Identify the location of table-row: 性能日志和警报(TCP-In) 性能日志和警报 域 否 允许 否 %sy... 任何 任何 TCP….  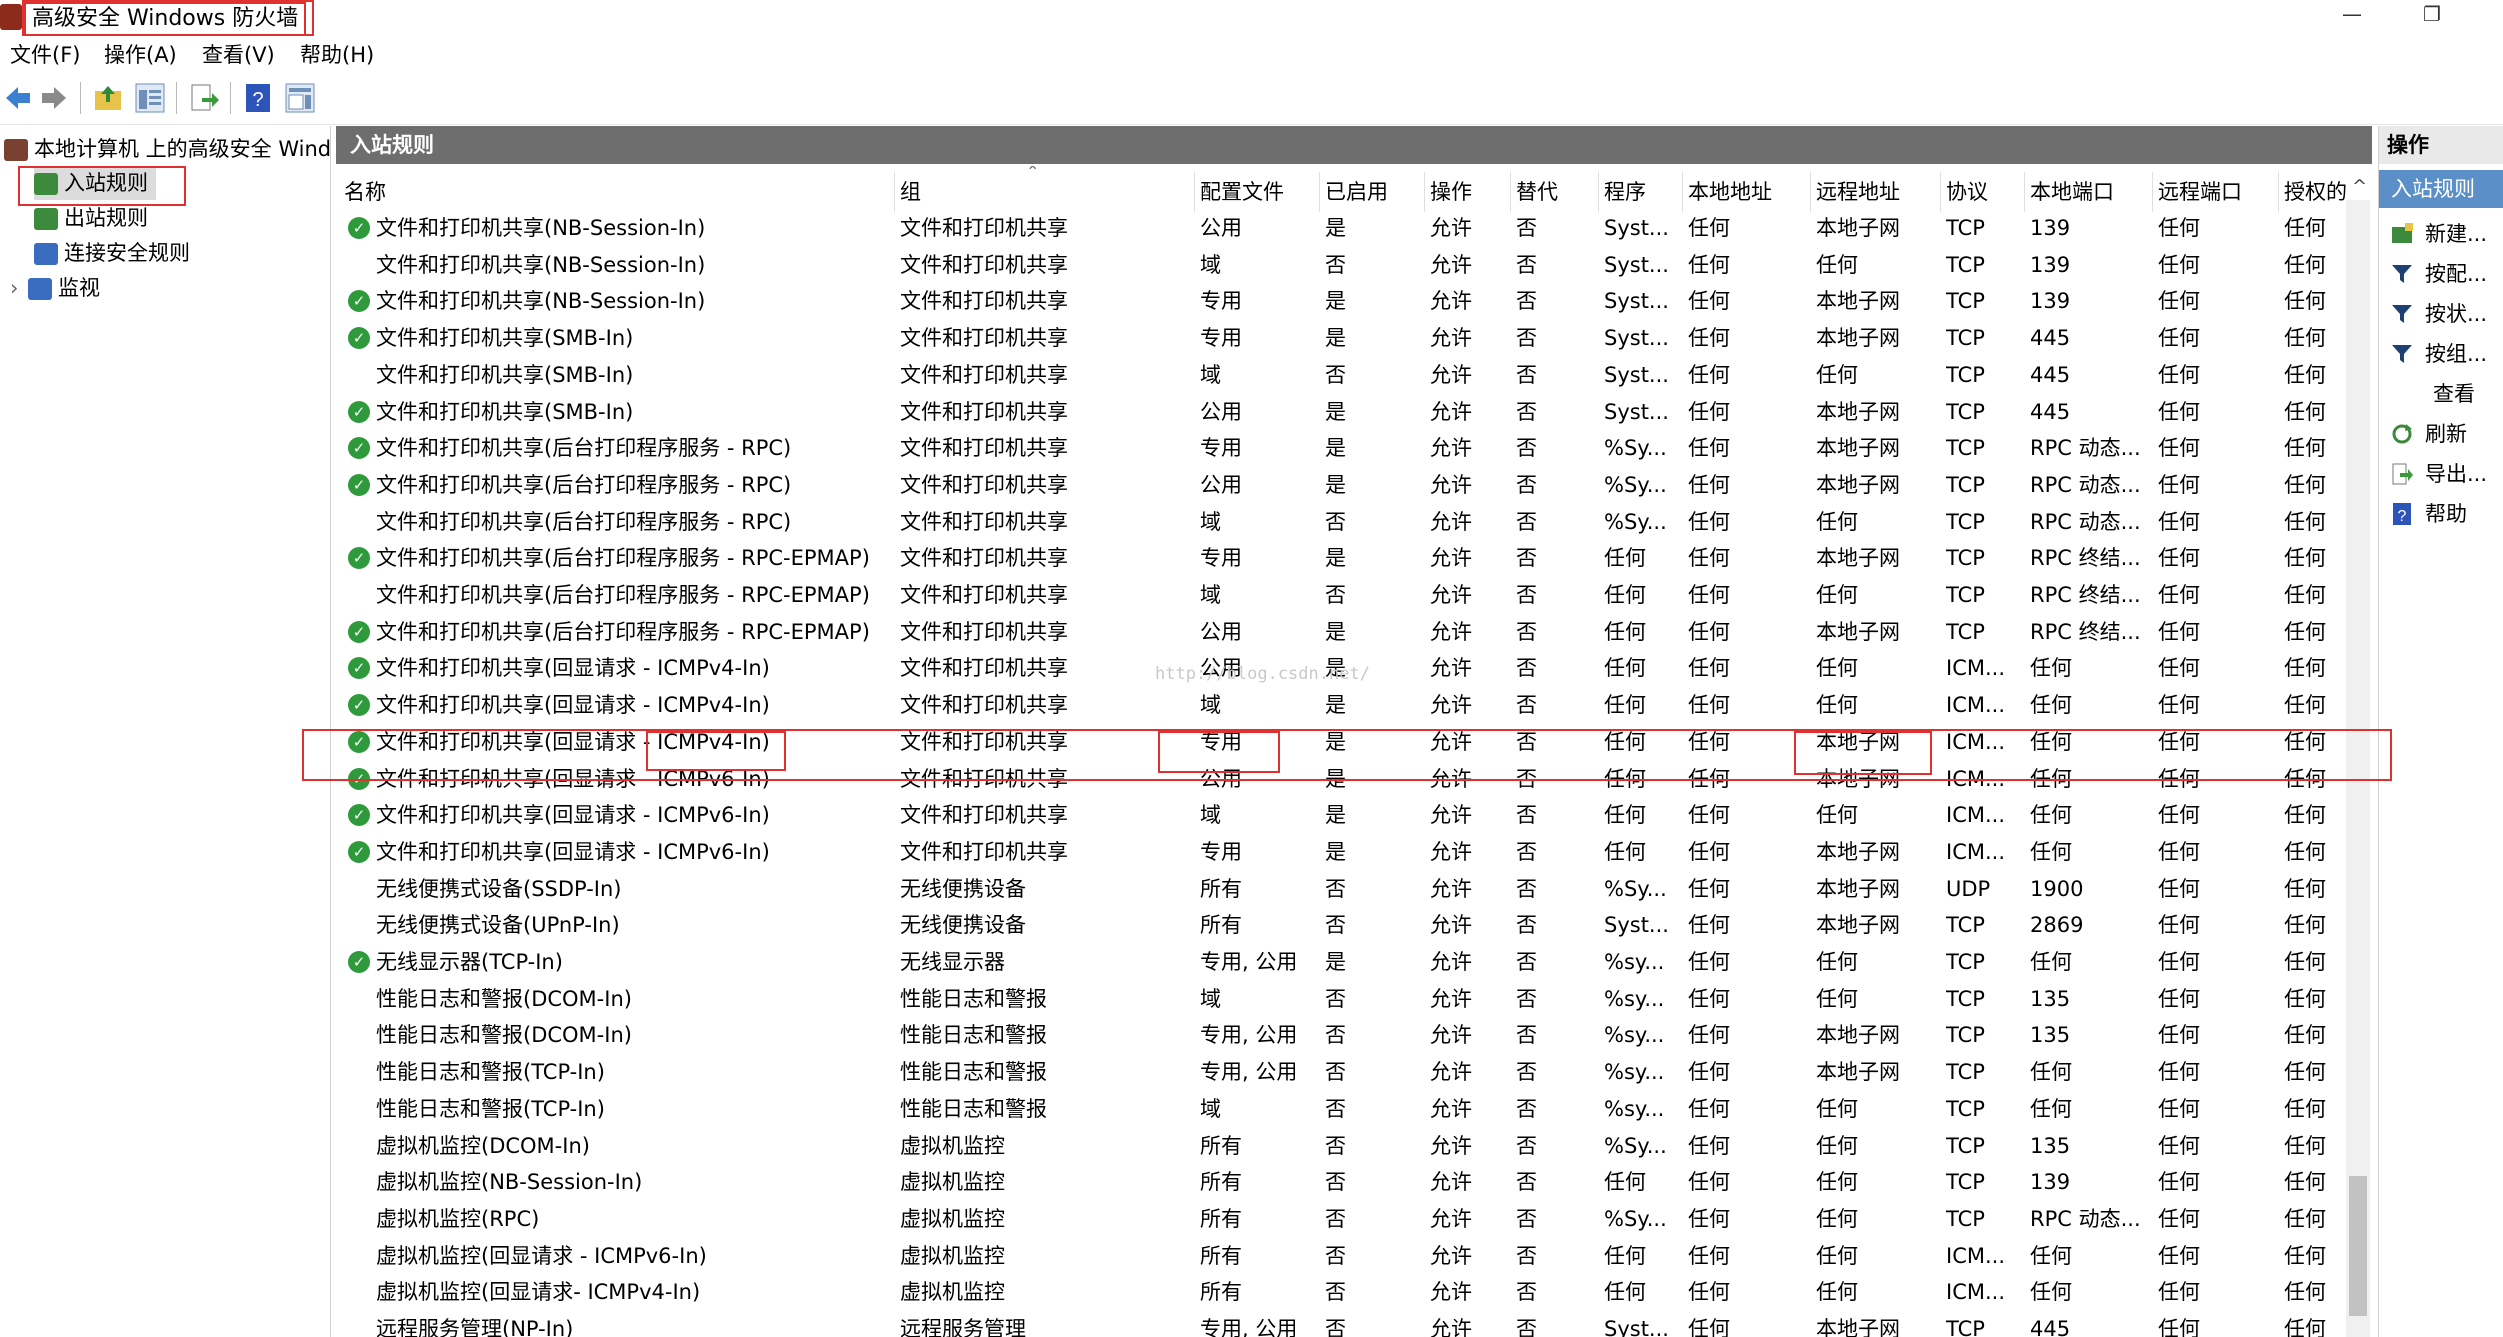
(1354, 1109).